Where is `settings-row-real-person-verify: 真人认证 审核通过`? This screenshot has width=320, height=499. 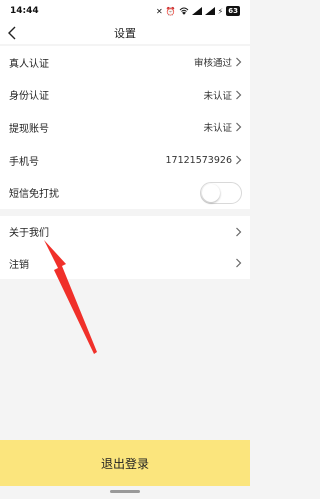 settings-row-real-person-verify: 真人认证 审核通过 is located at coordinates (125, 62).